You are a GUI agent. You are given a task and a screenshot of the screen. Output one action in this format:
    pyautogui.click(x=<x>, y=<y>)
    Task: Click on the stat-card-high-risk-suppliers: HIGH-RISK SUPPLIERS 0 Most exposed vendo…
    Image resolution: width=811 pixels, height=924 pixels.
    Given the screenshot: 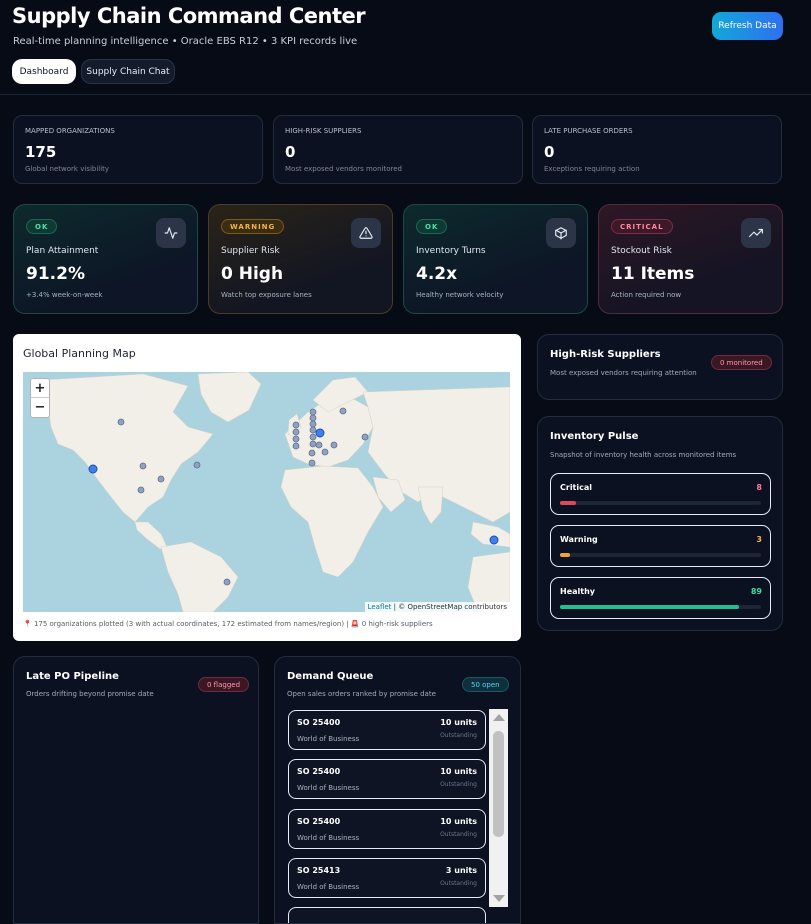 What is the action you would take?
    pyautogui.click(x=398, y=149)
    